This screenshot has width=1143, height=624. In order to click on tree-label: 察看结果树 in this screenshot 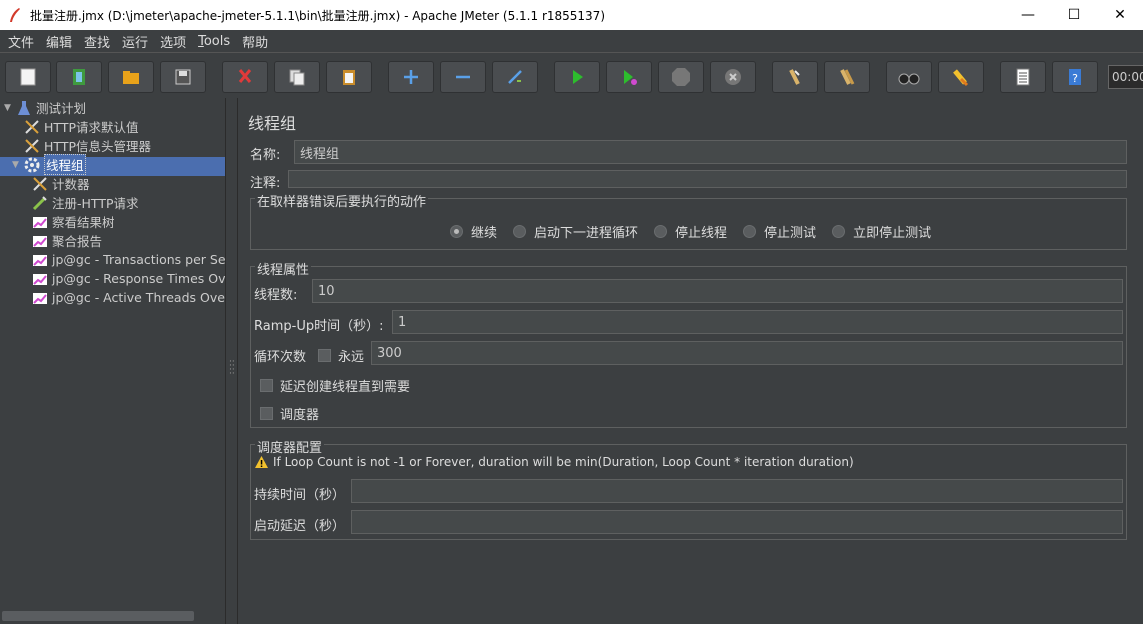, I will do `click(83, 222)`.